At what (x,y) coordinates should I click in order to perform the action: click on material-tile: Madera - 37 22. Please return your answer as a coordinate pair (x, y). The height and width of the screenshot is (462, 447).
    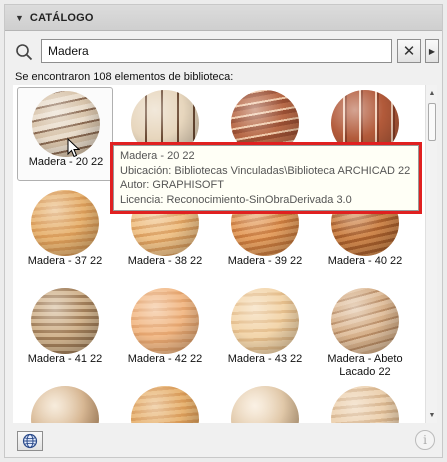
    Looking at the image, I should click on (65, 234).